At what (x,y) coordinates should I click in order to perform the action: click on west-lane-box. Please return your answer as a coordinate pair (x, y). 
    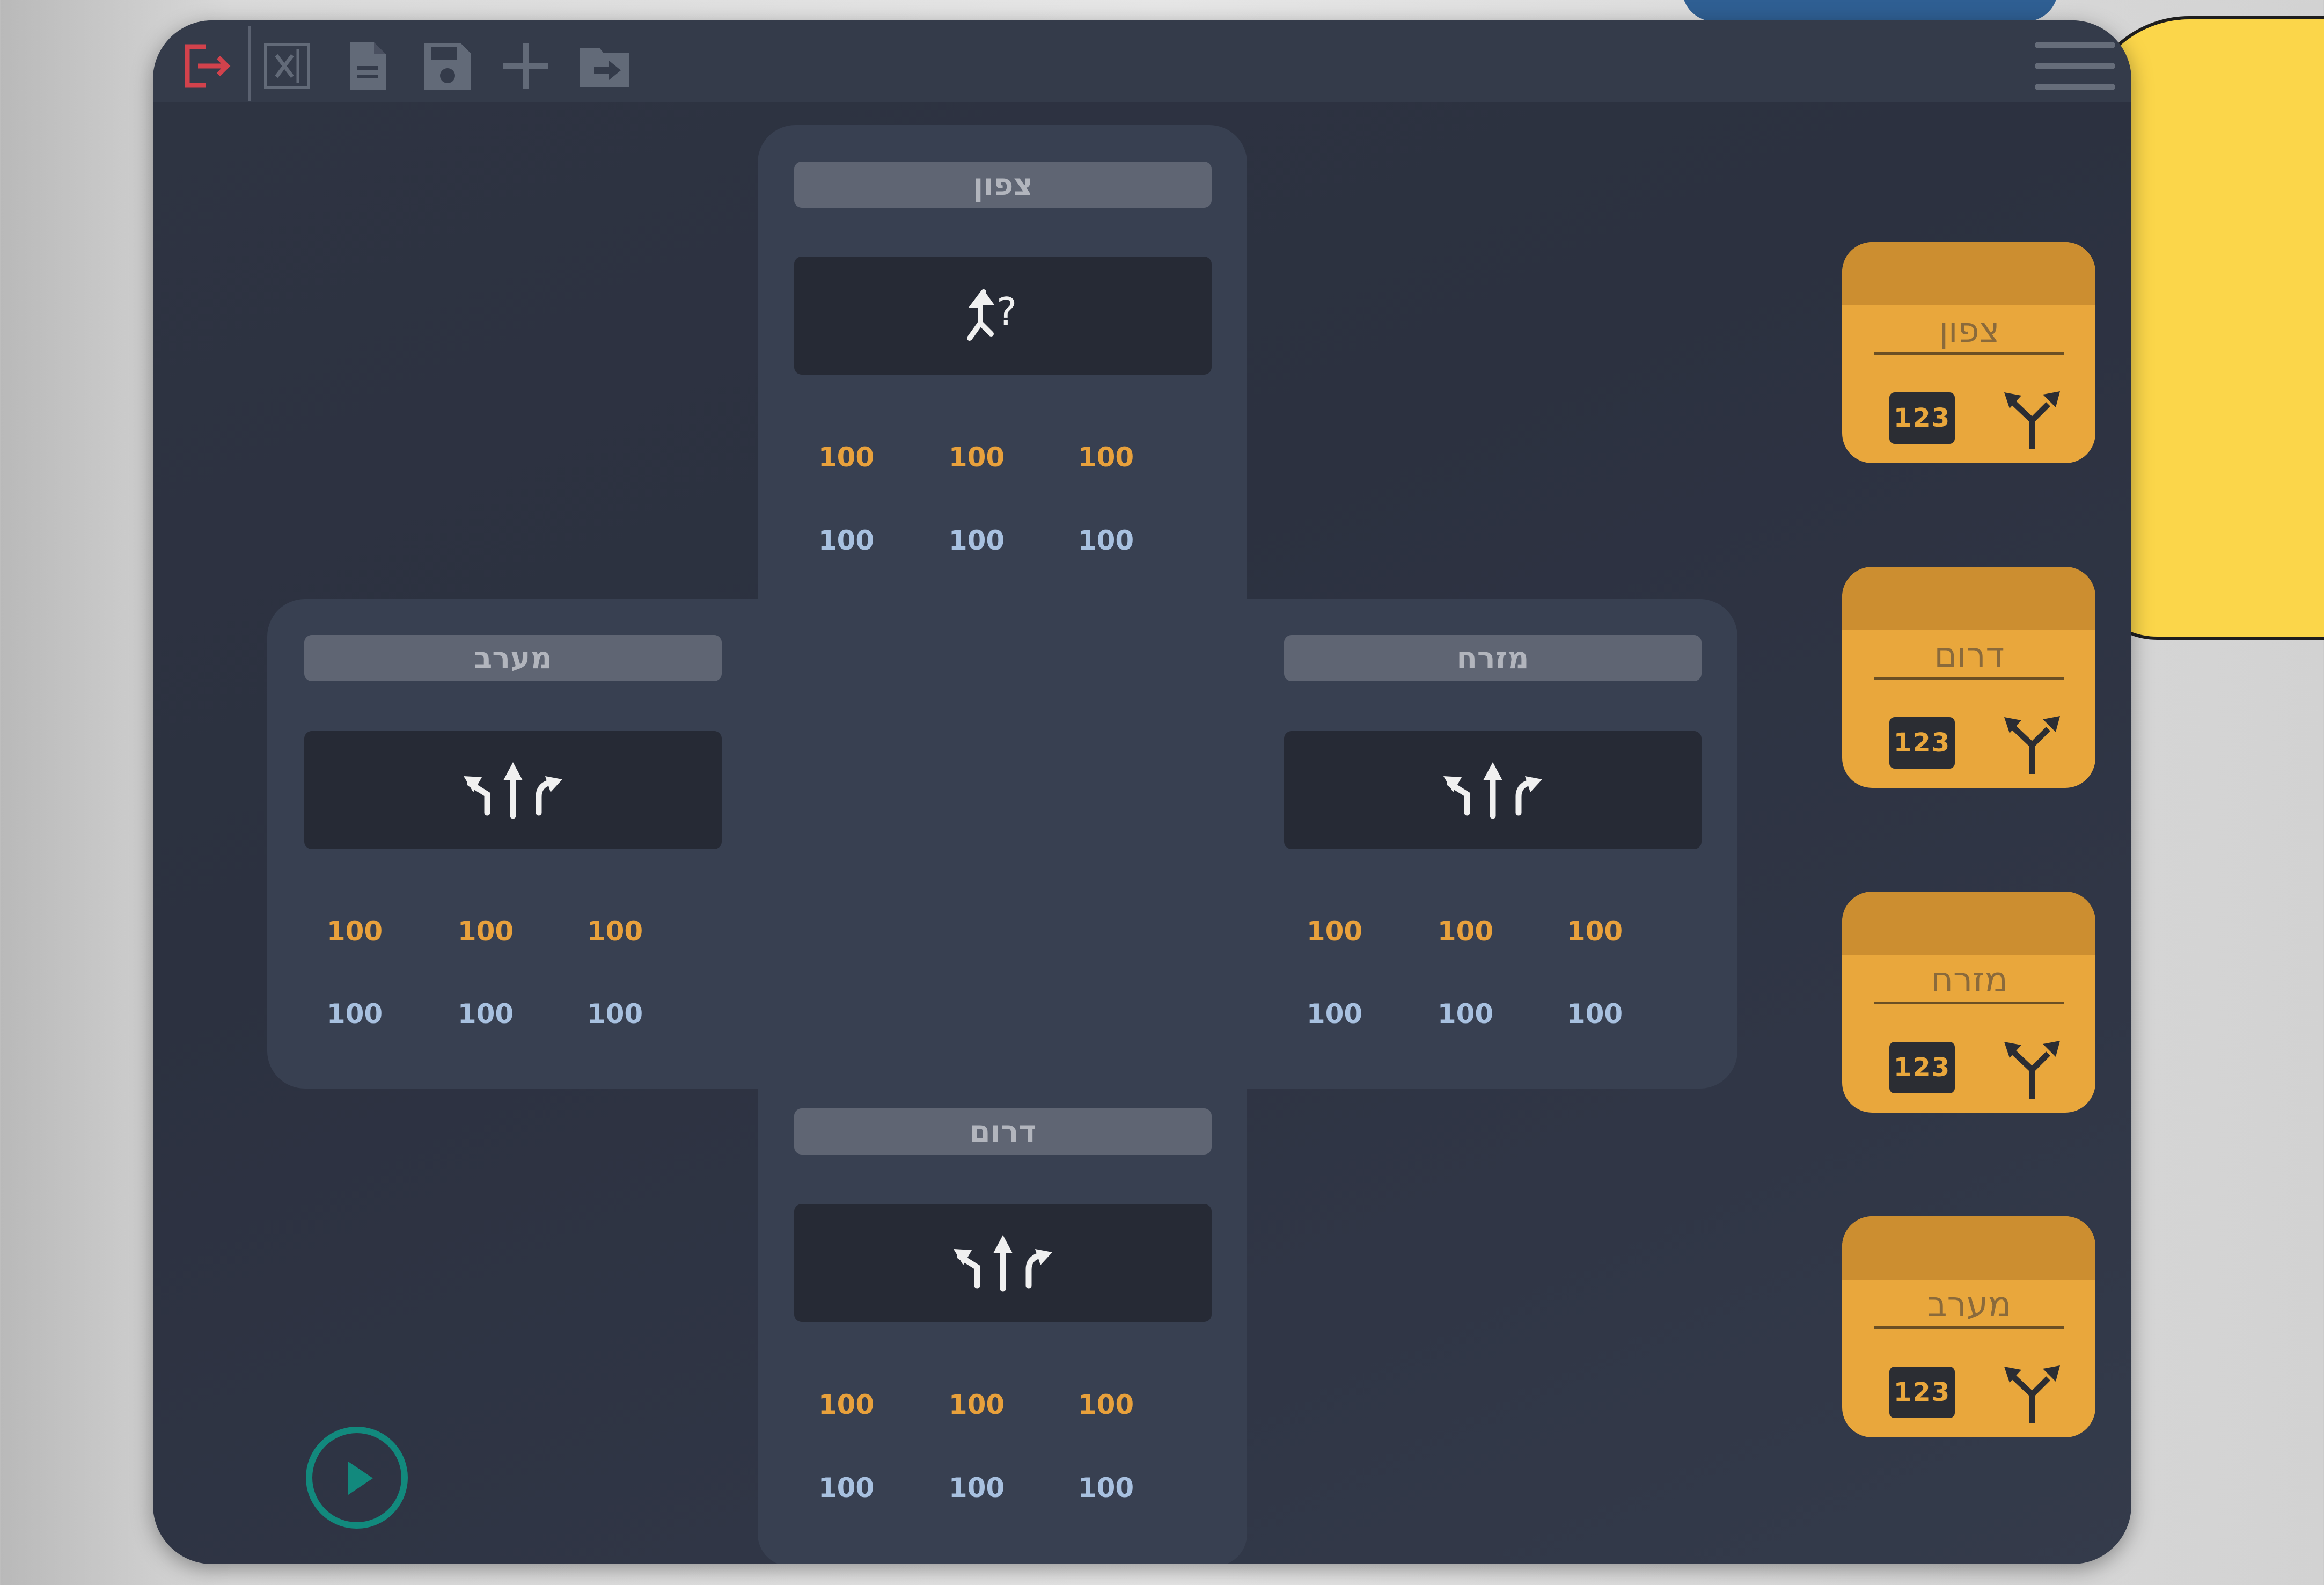
    Looking at the image, I should click on (513, 790).